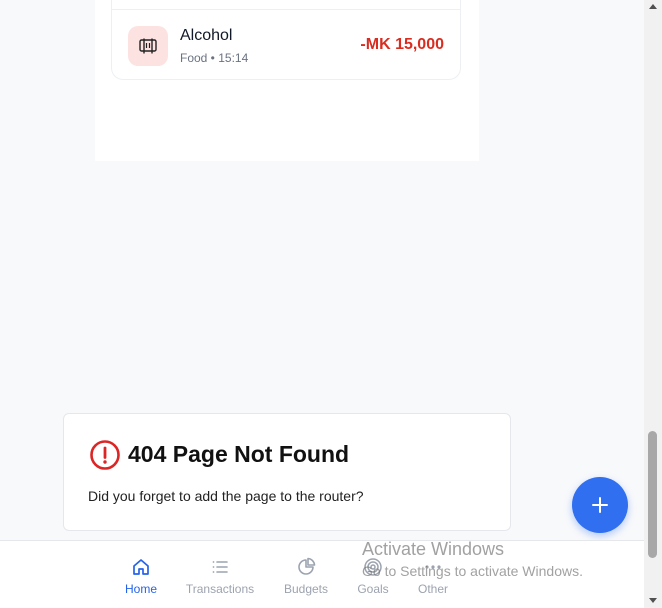  Describe the element at coordinates (141, 567) in the screenshot. I see `home-icon` at that location.